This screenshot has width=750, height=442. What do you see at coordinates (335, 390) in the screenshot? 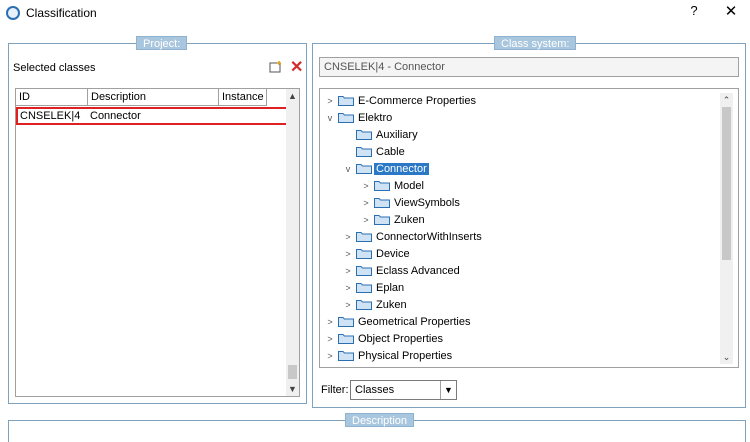
I see `filter-label: Filter:` at bounding box center [335, 390].